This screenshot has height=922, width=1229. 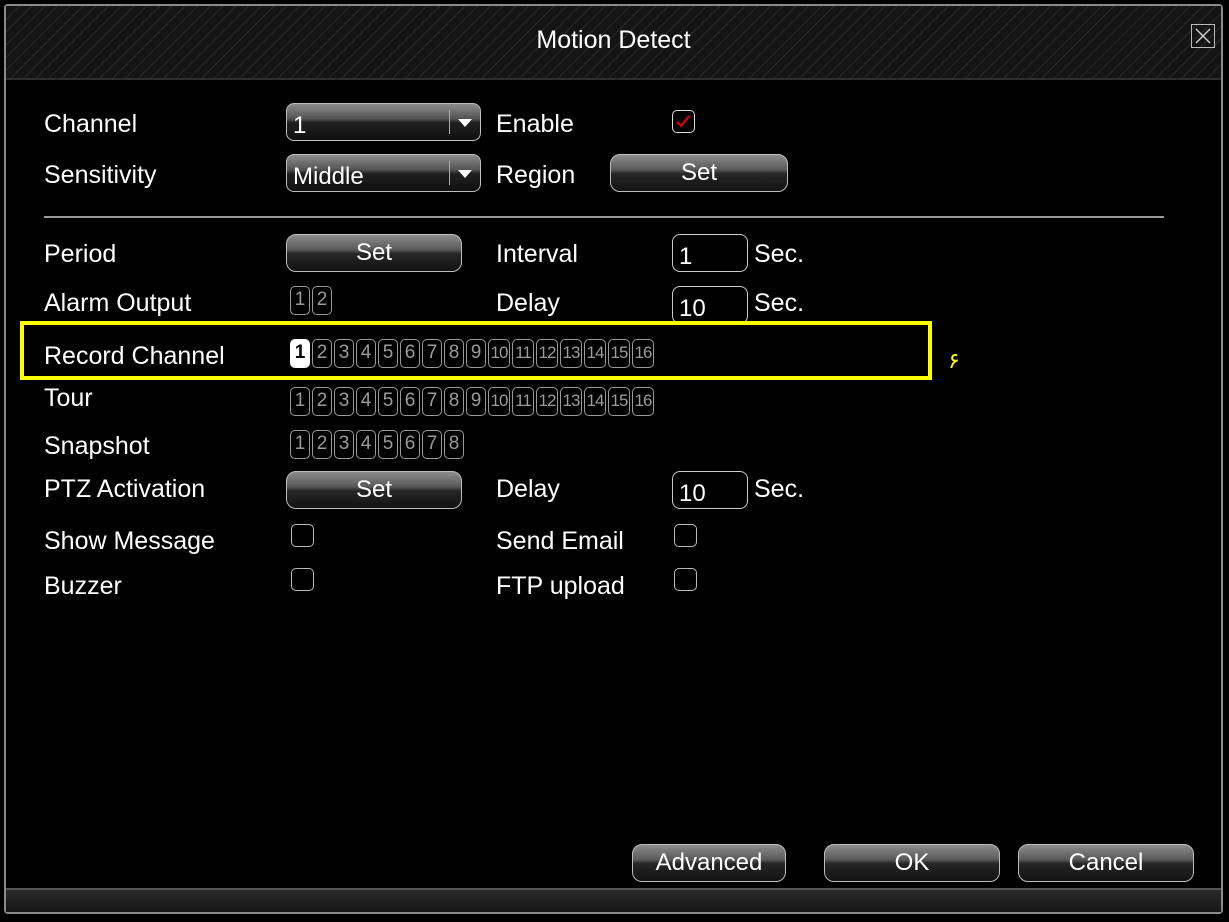 I want to click on checkmark-icon, so click(x=683, y=121).